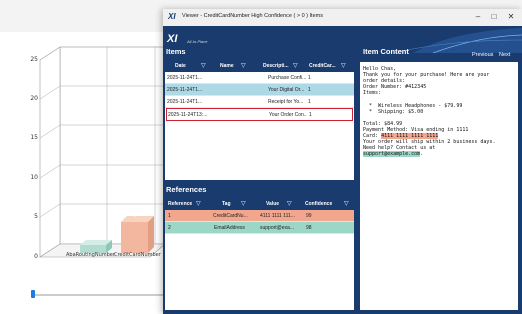 The image size is (522, 314). I want to click on column-value: Value, so click(272, 204).